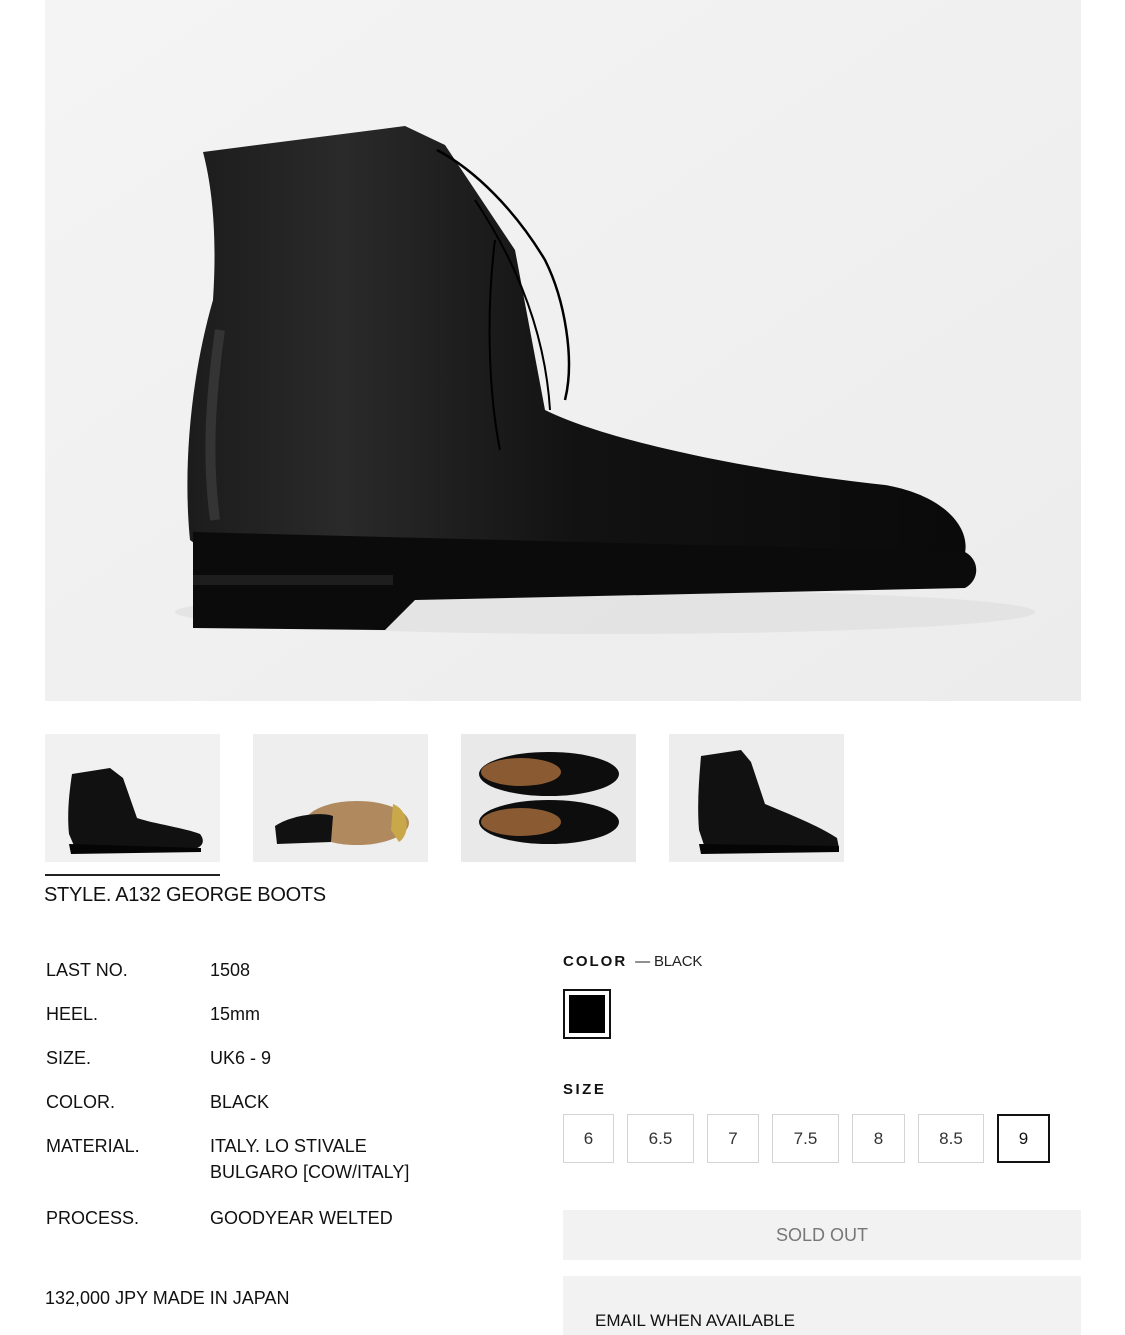 The height and width of the screenshot is (1335, 1125). I want to click on spec-key: PROCESS., so click(93, 1218).